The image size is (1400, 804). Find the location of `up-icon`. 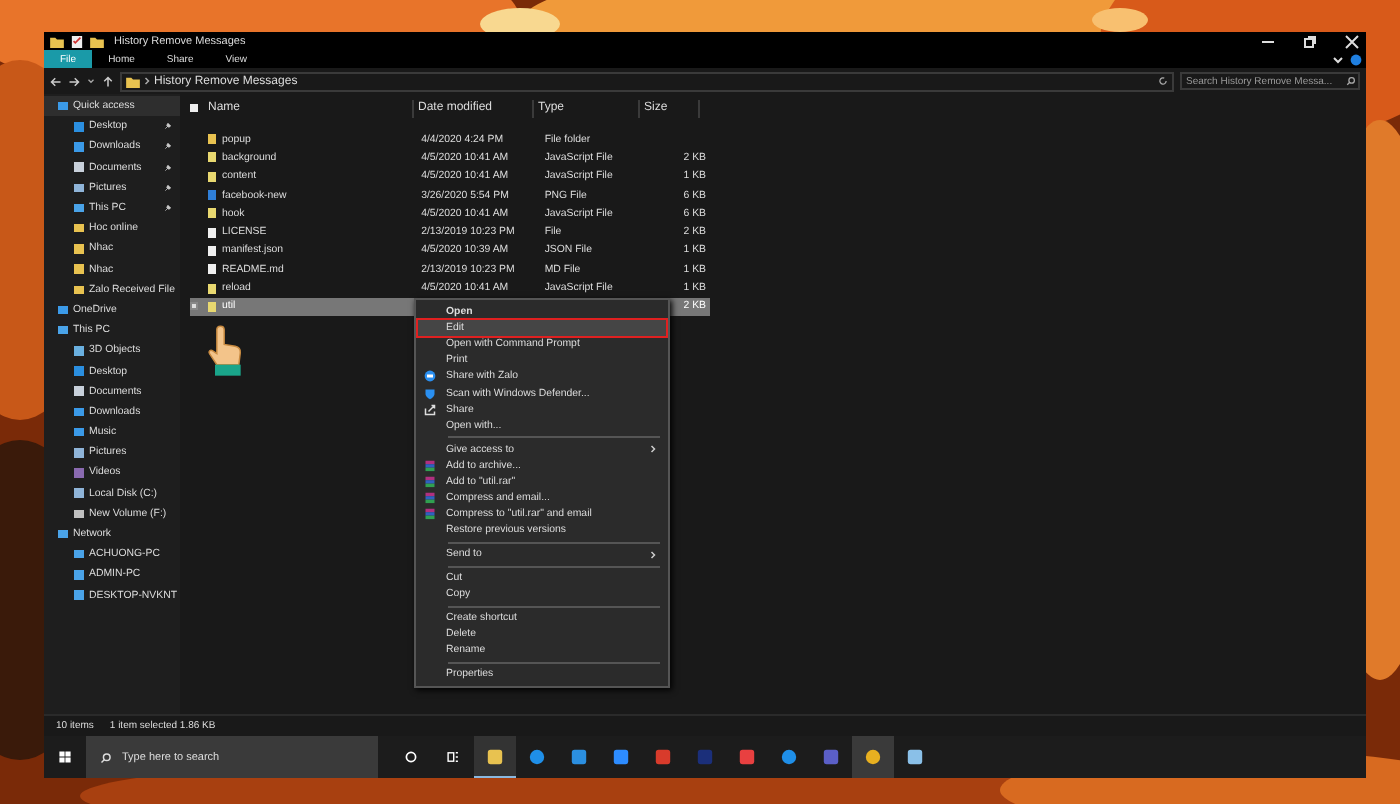

up-icon is located at coordinates (108, 81).